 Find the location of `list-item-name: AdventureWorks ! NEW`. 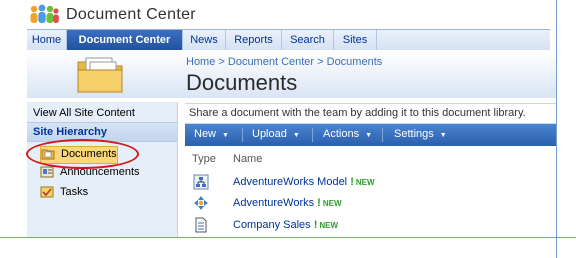

list-item-name: AdventureWorks ! NEW is located at coordinates (287, 203).